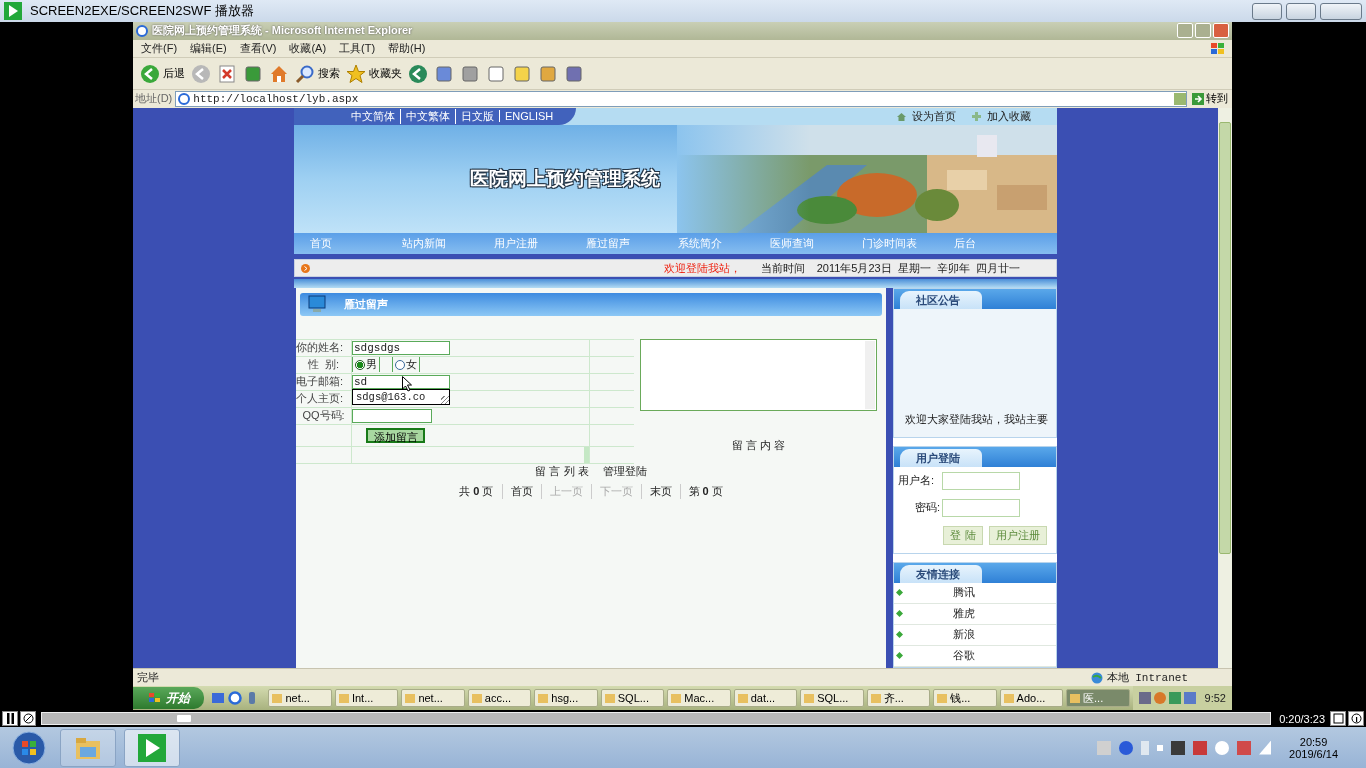  Describe the element at coordinates (392, 415) in the screenshot. I see `text-field` at that location.